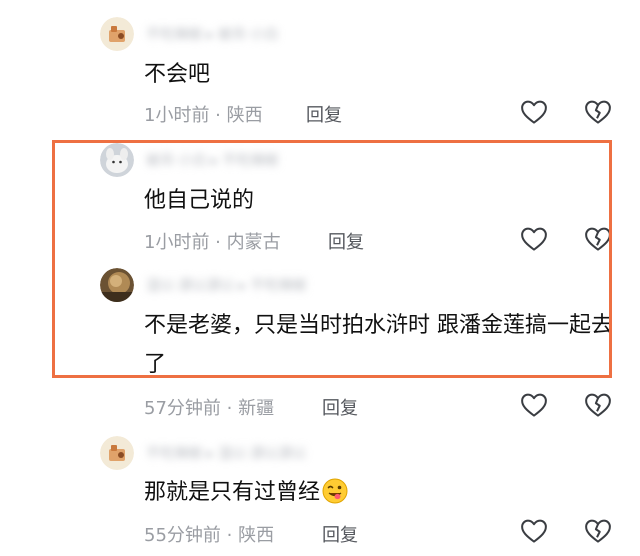 The image size is (640, 556). What do you see at coordinates (379, 492) in the screenshot?
I see `comment-text: 那就是只有过曾经` at bounding box center [379, 492].